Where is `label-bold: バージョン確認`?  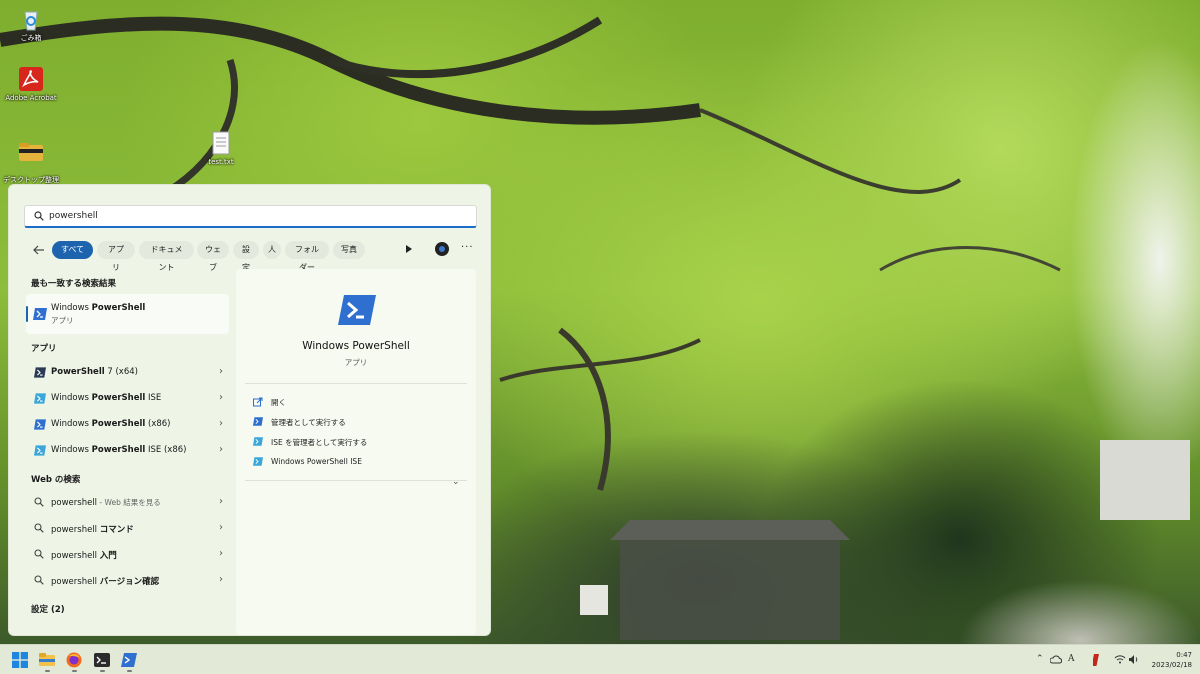
label-bold: バージョン確認 is located at coordinates (129, 582).